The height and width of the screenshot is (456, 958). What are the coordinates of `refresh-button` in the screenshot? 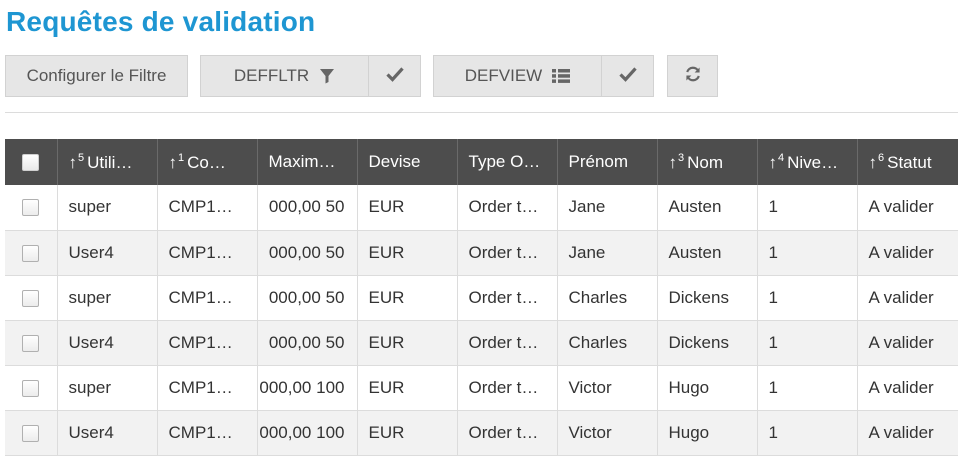 It's located at (692, 76).